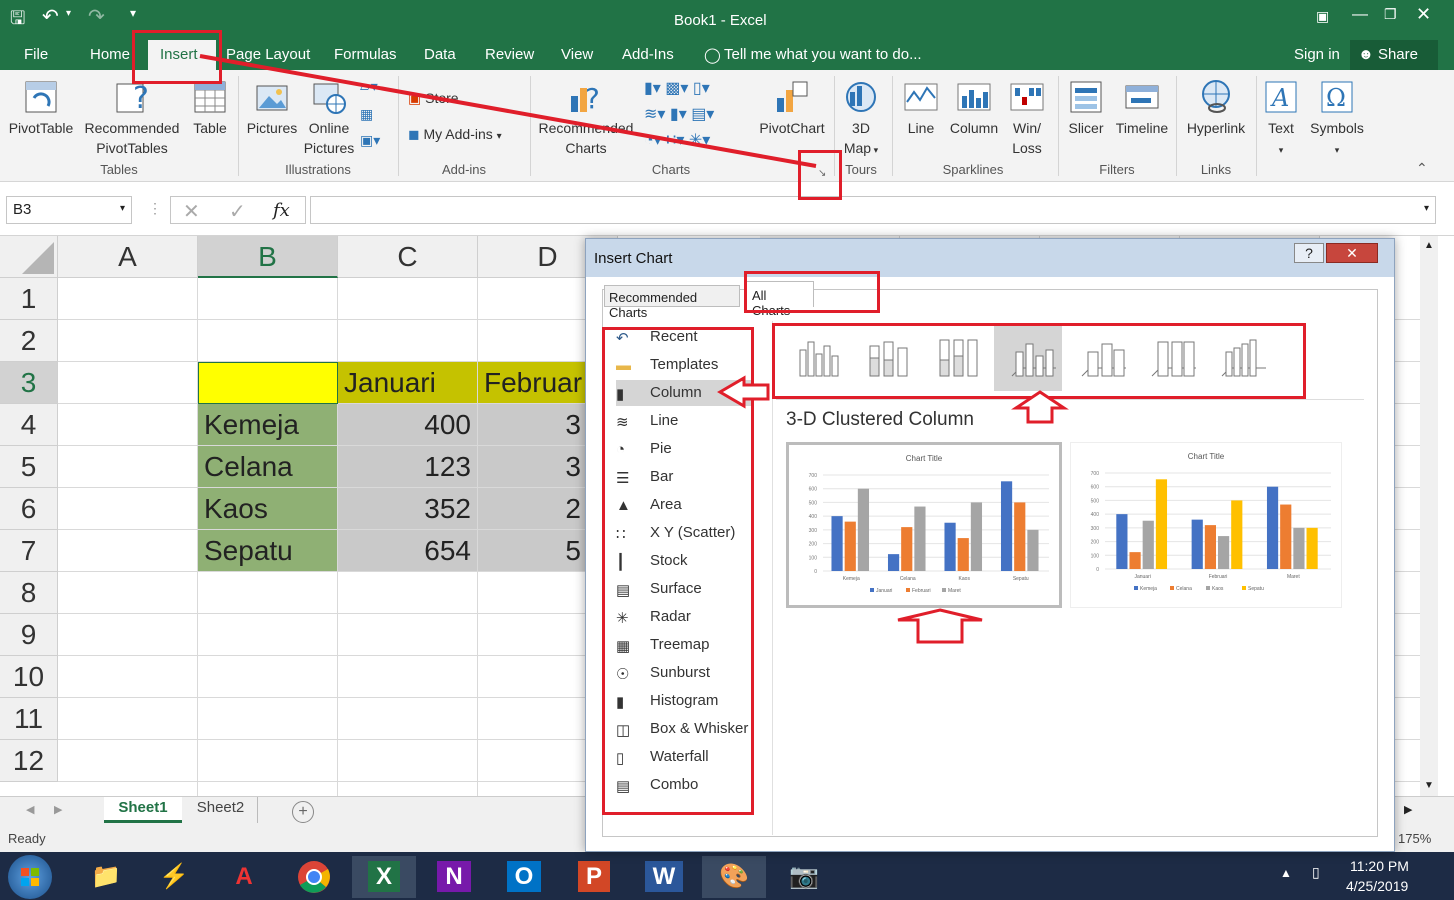 The width and height of the screenshot is (1454, 900). Describe the element at coordinates (508, 111) in the screenshot. I see `annotation-arrow-line` at that location.